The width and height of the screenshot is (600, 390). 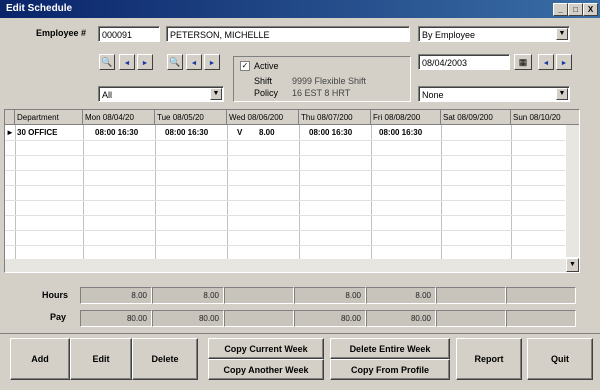 What do you see at coordinates (541, 295) in the screenshot?
I see `hours-total-sun` at bounding box center [541, 295].